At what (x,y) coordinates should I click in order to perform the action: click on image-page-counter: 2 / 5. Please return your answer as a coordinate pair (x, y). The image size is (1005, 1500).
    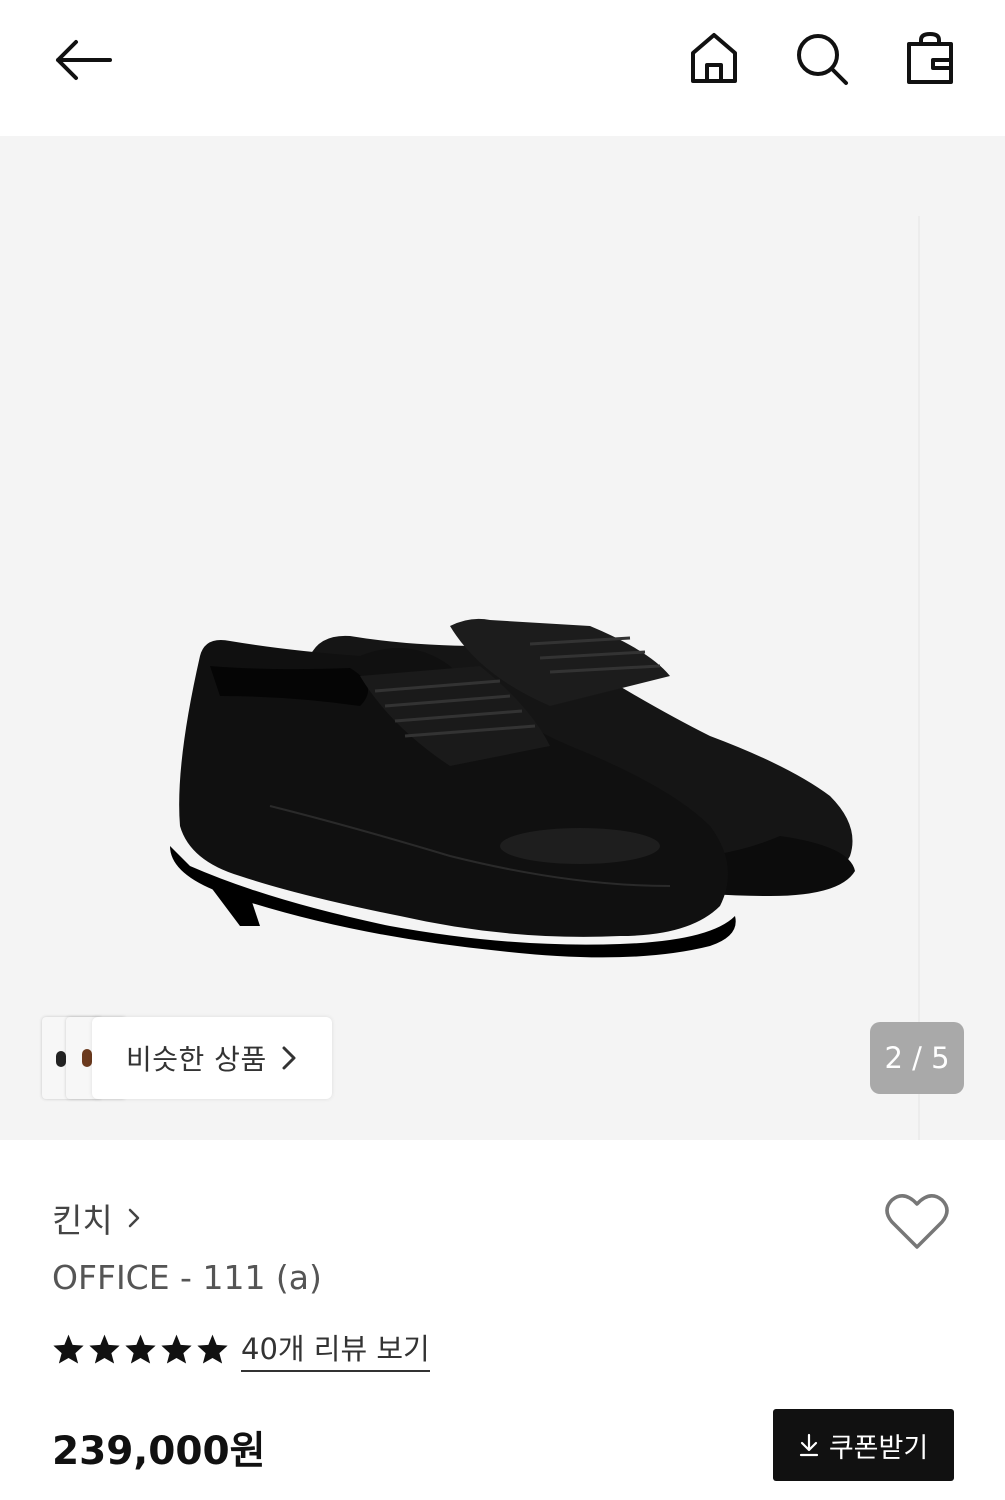
    Looking at the image, I should click on (917, 1058).